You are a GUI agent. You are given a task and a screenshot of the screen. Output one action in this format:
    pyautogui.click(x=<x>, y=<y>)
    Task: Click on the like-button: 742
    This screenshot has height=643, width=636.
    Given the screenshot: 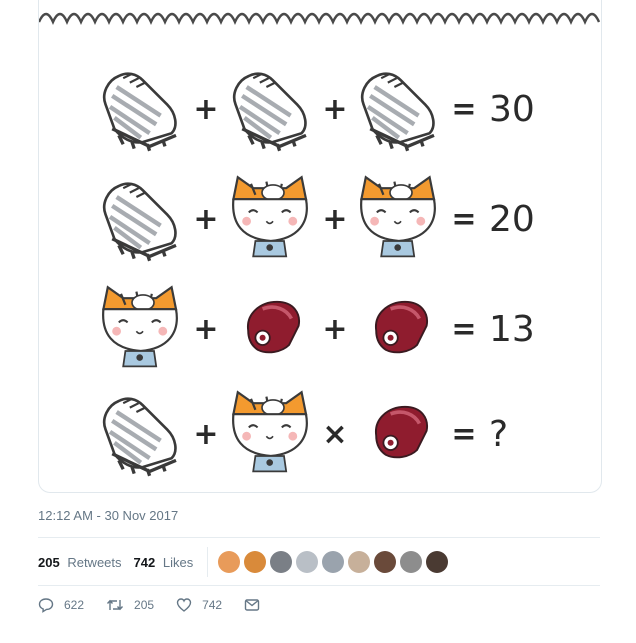 What is the action you would take?
    pyautogui.click(x=199, y=605)
    